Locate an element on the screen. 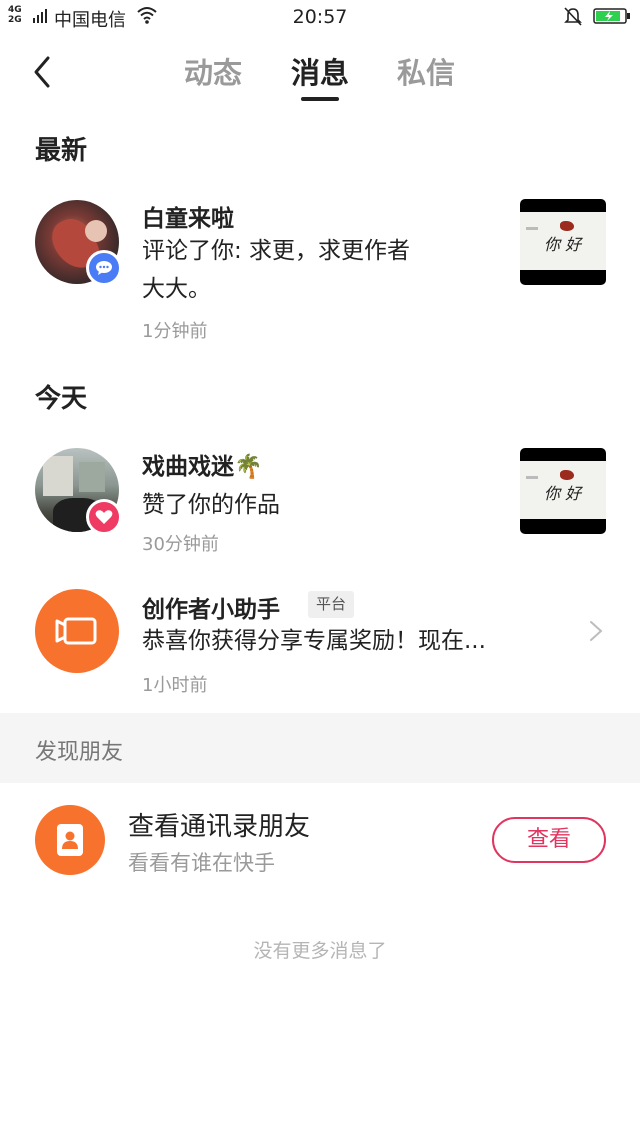  no-more-messages: 没有更多消息了 is located at coordinates (320, 951).